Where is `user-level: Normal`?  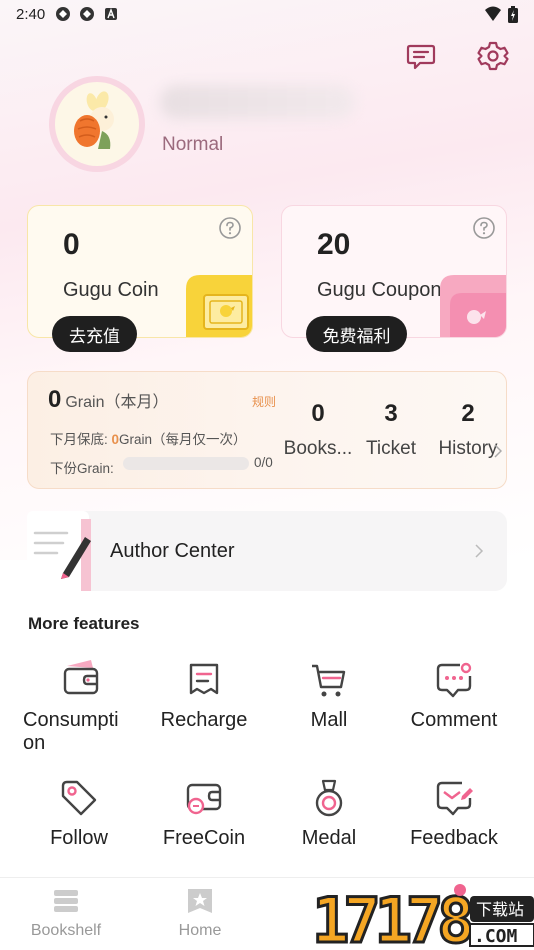 user-level: Normal is located at coordinates (193, 144).